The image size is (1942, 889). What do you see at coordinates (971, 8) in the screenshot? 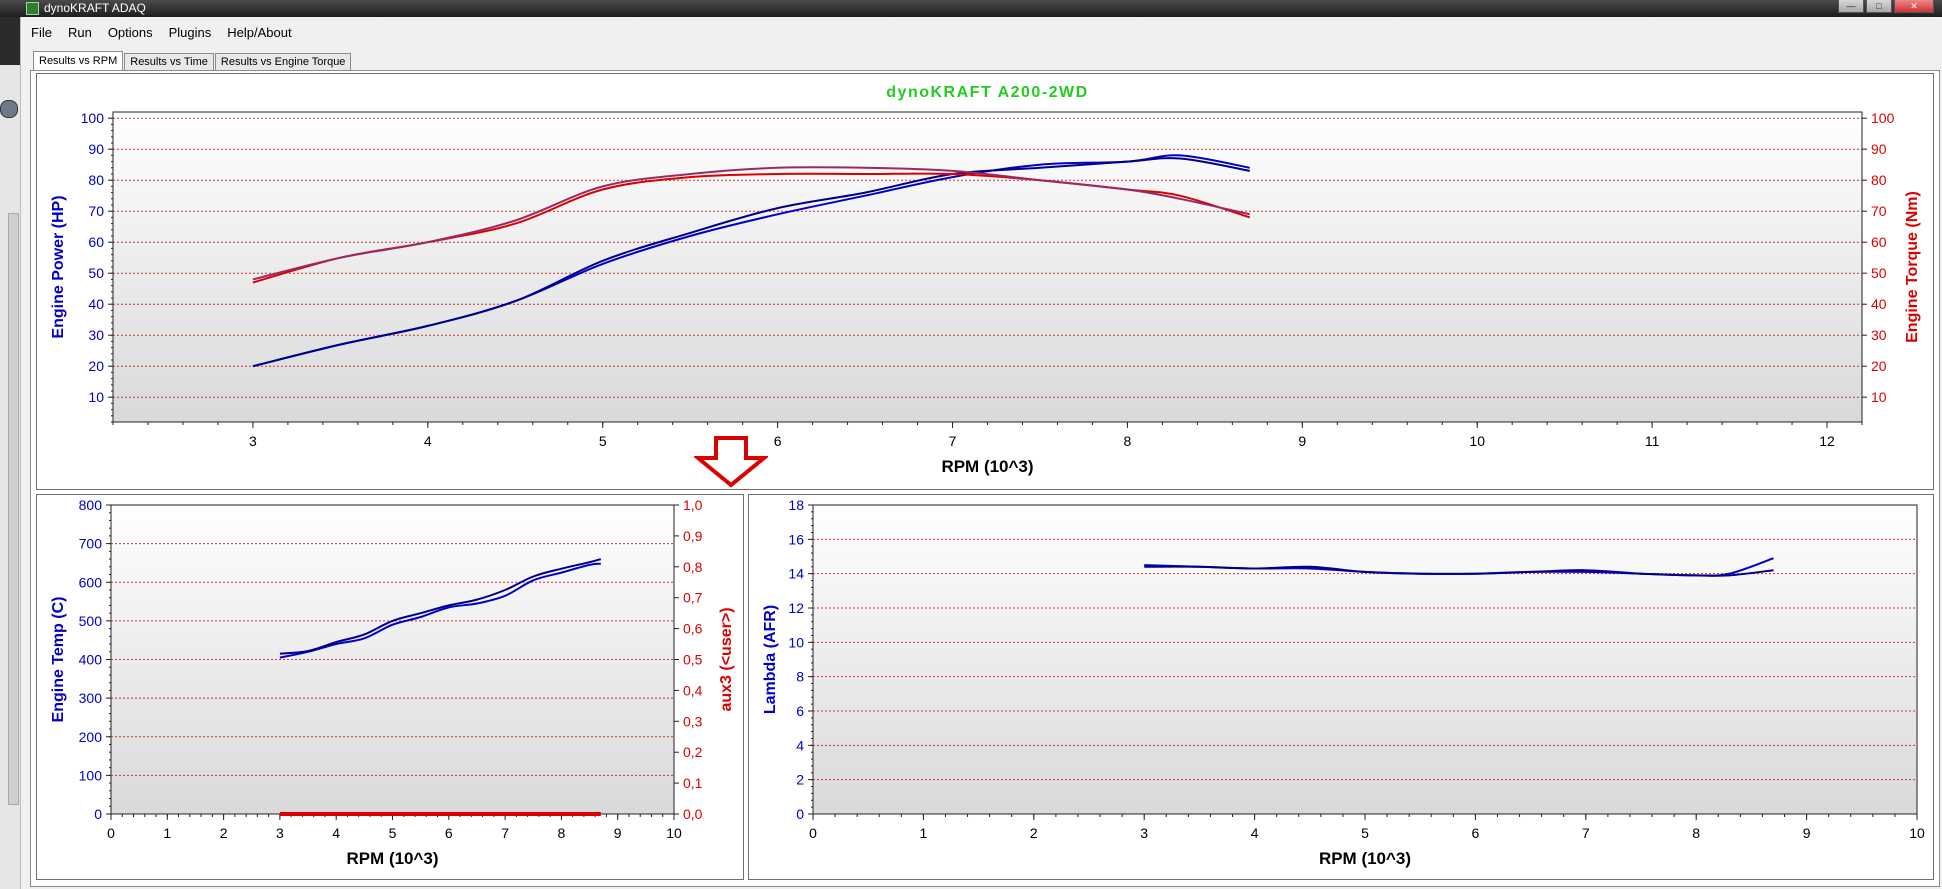
I see `window-title-bar: dynoKRAFT ADAQ — □ ✕` at bounding box center [971, 8].